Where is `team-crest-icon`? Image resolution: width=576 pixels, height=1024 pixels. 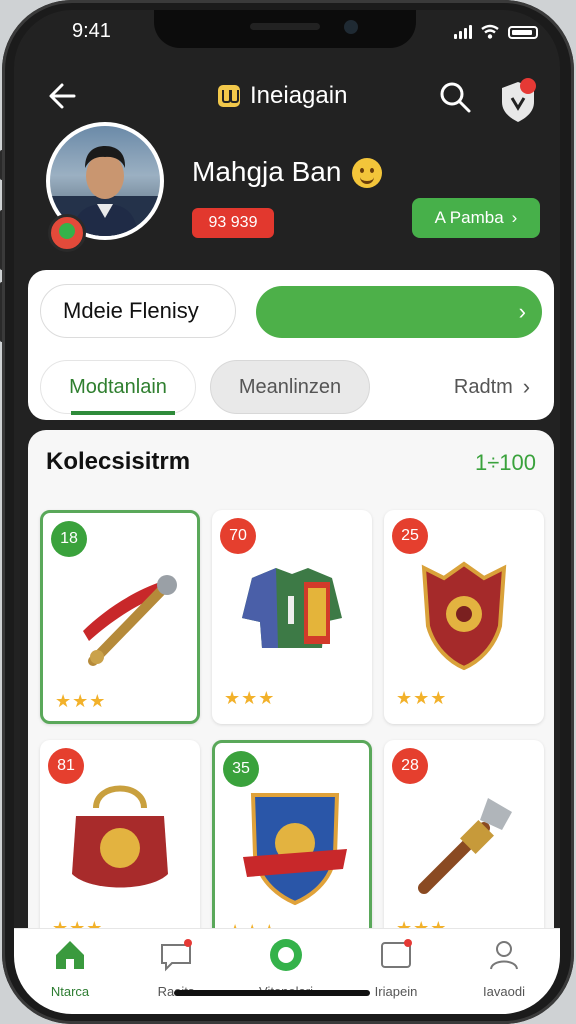 team-crest-icon is located at coordinates (295, 849).